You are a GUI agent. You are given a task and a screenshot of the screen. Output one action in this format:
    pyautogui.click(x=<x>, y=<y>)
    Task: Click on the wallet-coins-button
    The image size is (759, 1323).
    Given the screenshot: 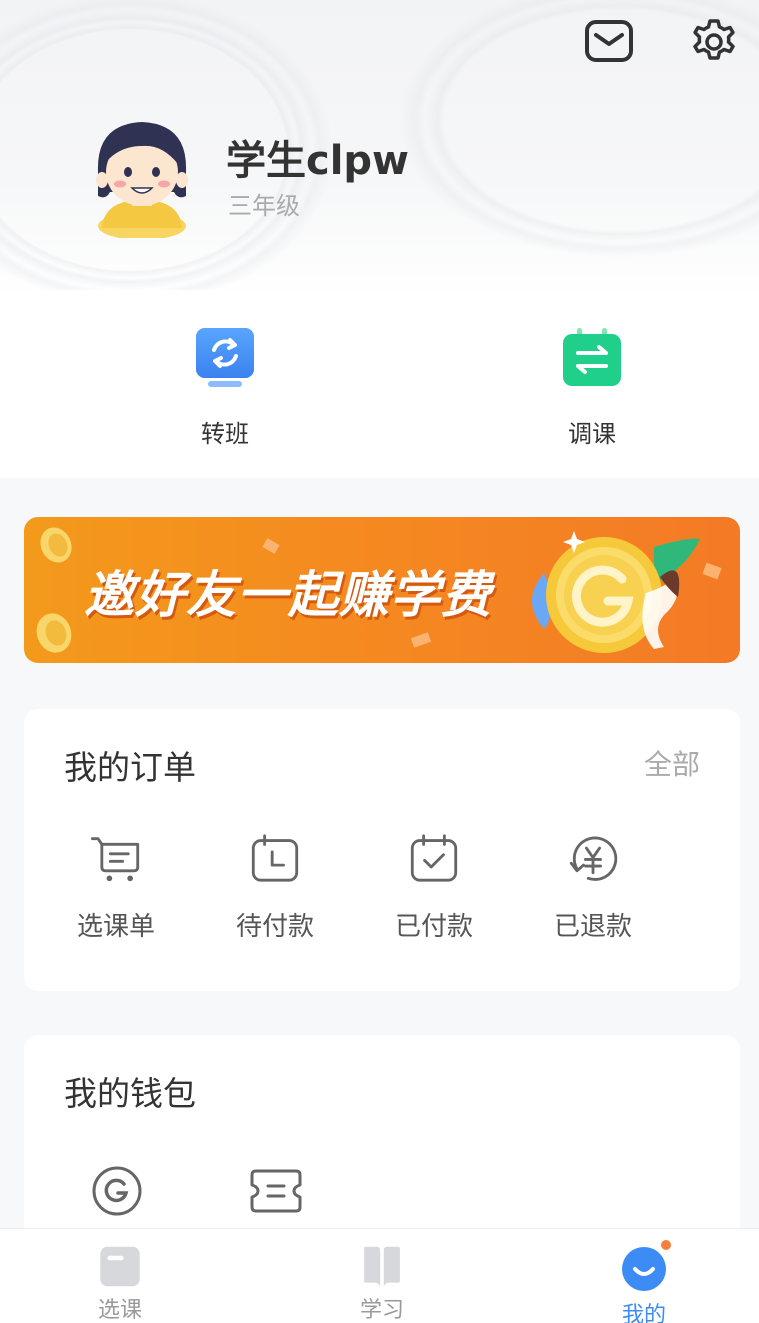 What is the action you would take?
    pyautogui.click(x=117, y=1191)
    